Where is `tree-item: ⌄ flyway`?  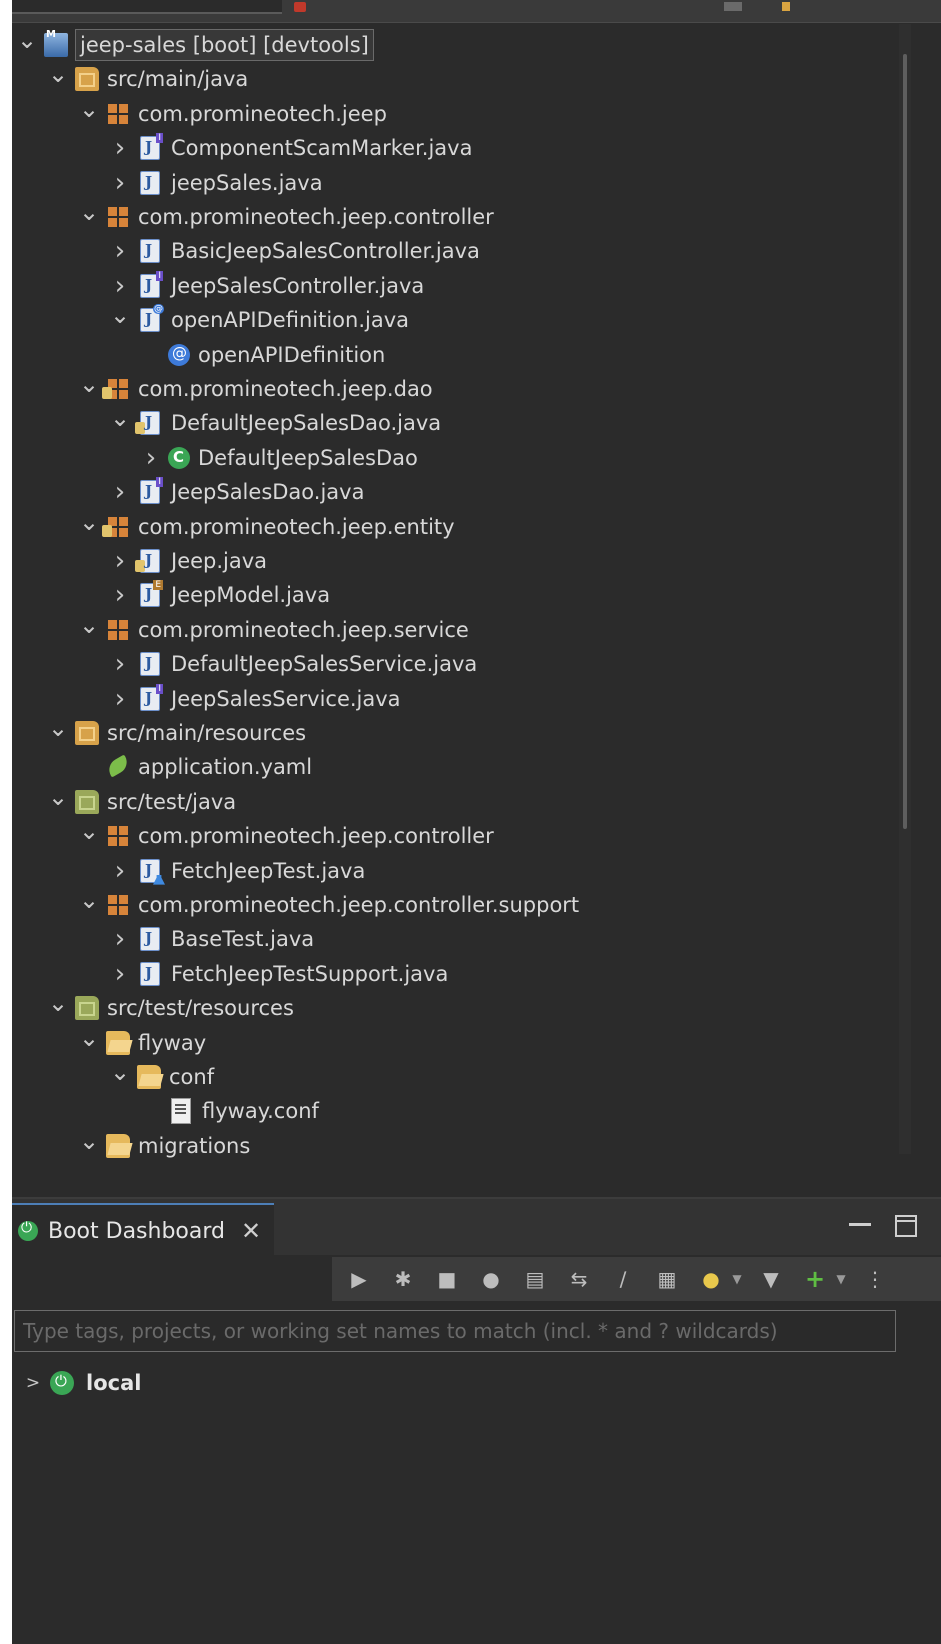
tree-item: ⌄ flyway is located at coordinates (457, 1042).